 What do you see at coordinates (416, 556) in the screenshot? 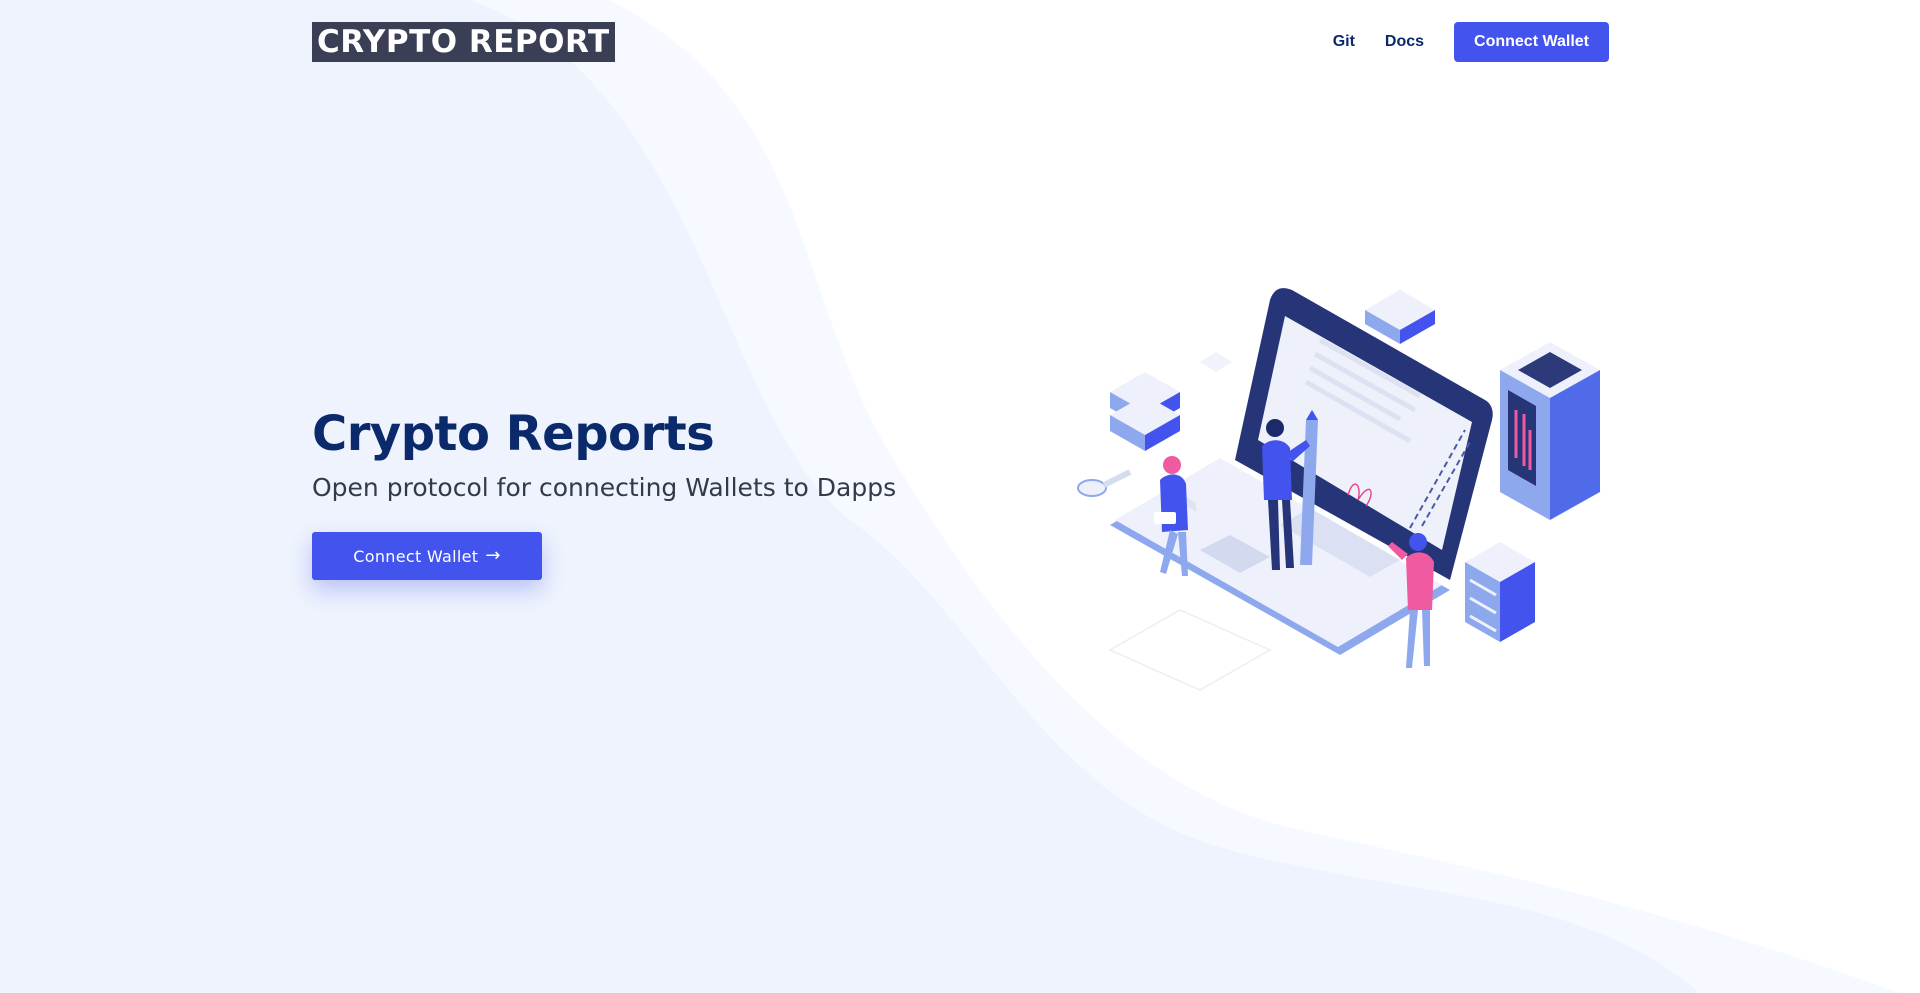
I see `hero-cta-label: Connect Wallet` at bounding box center [416, 556].